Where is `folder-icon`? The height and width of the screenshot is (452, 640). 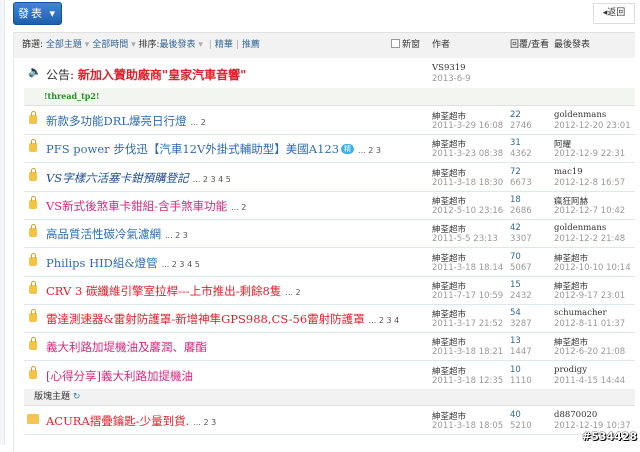
folder-icon is located at coordinates (33, 419).